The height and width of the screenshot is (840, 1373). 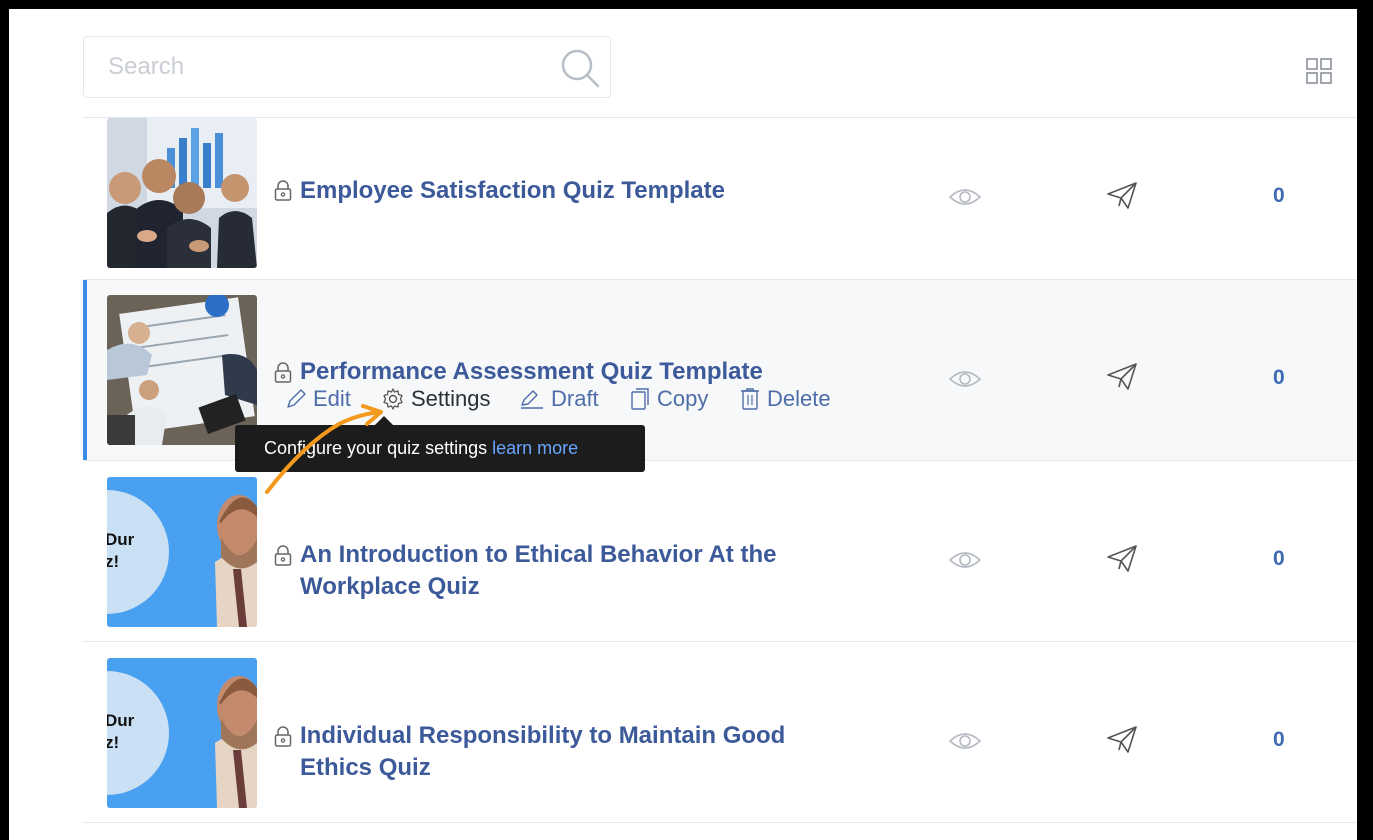 I want to click on edit-label: Edit, so click(x=332, y=398).